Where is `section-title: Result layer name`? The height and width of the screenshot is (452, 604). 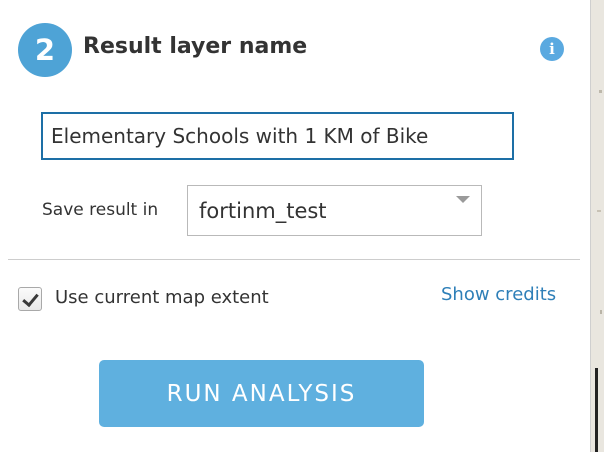
section-title: Result layer name is located at coordinates (195, 46).